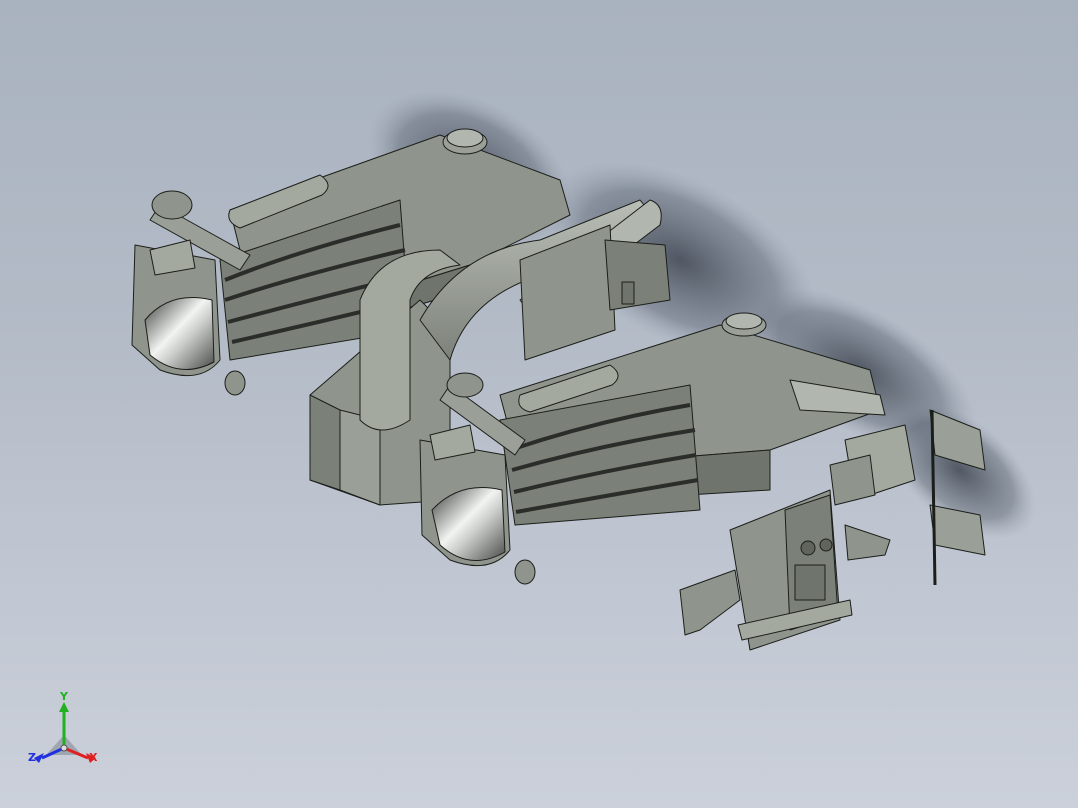 The image size is (1078, 808). I want to click on z-axis-label: Z, so click(32, 757).